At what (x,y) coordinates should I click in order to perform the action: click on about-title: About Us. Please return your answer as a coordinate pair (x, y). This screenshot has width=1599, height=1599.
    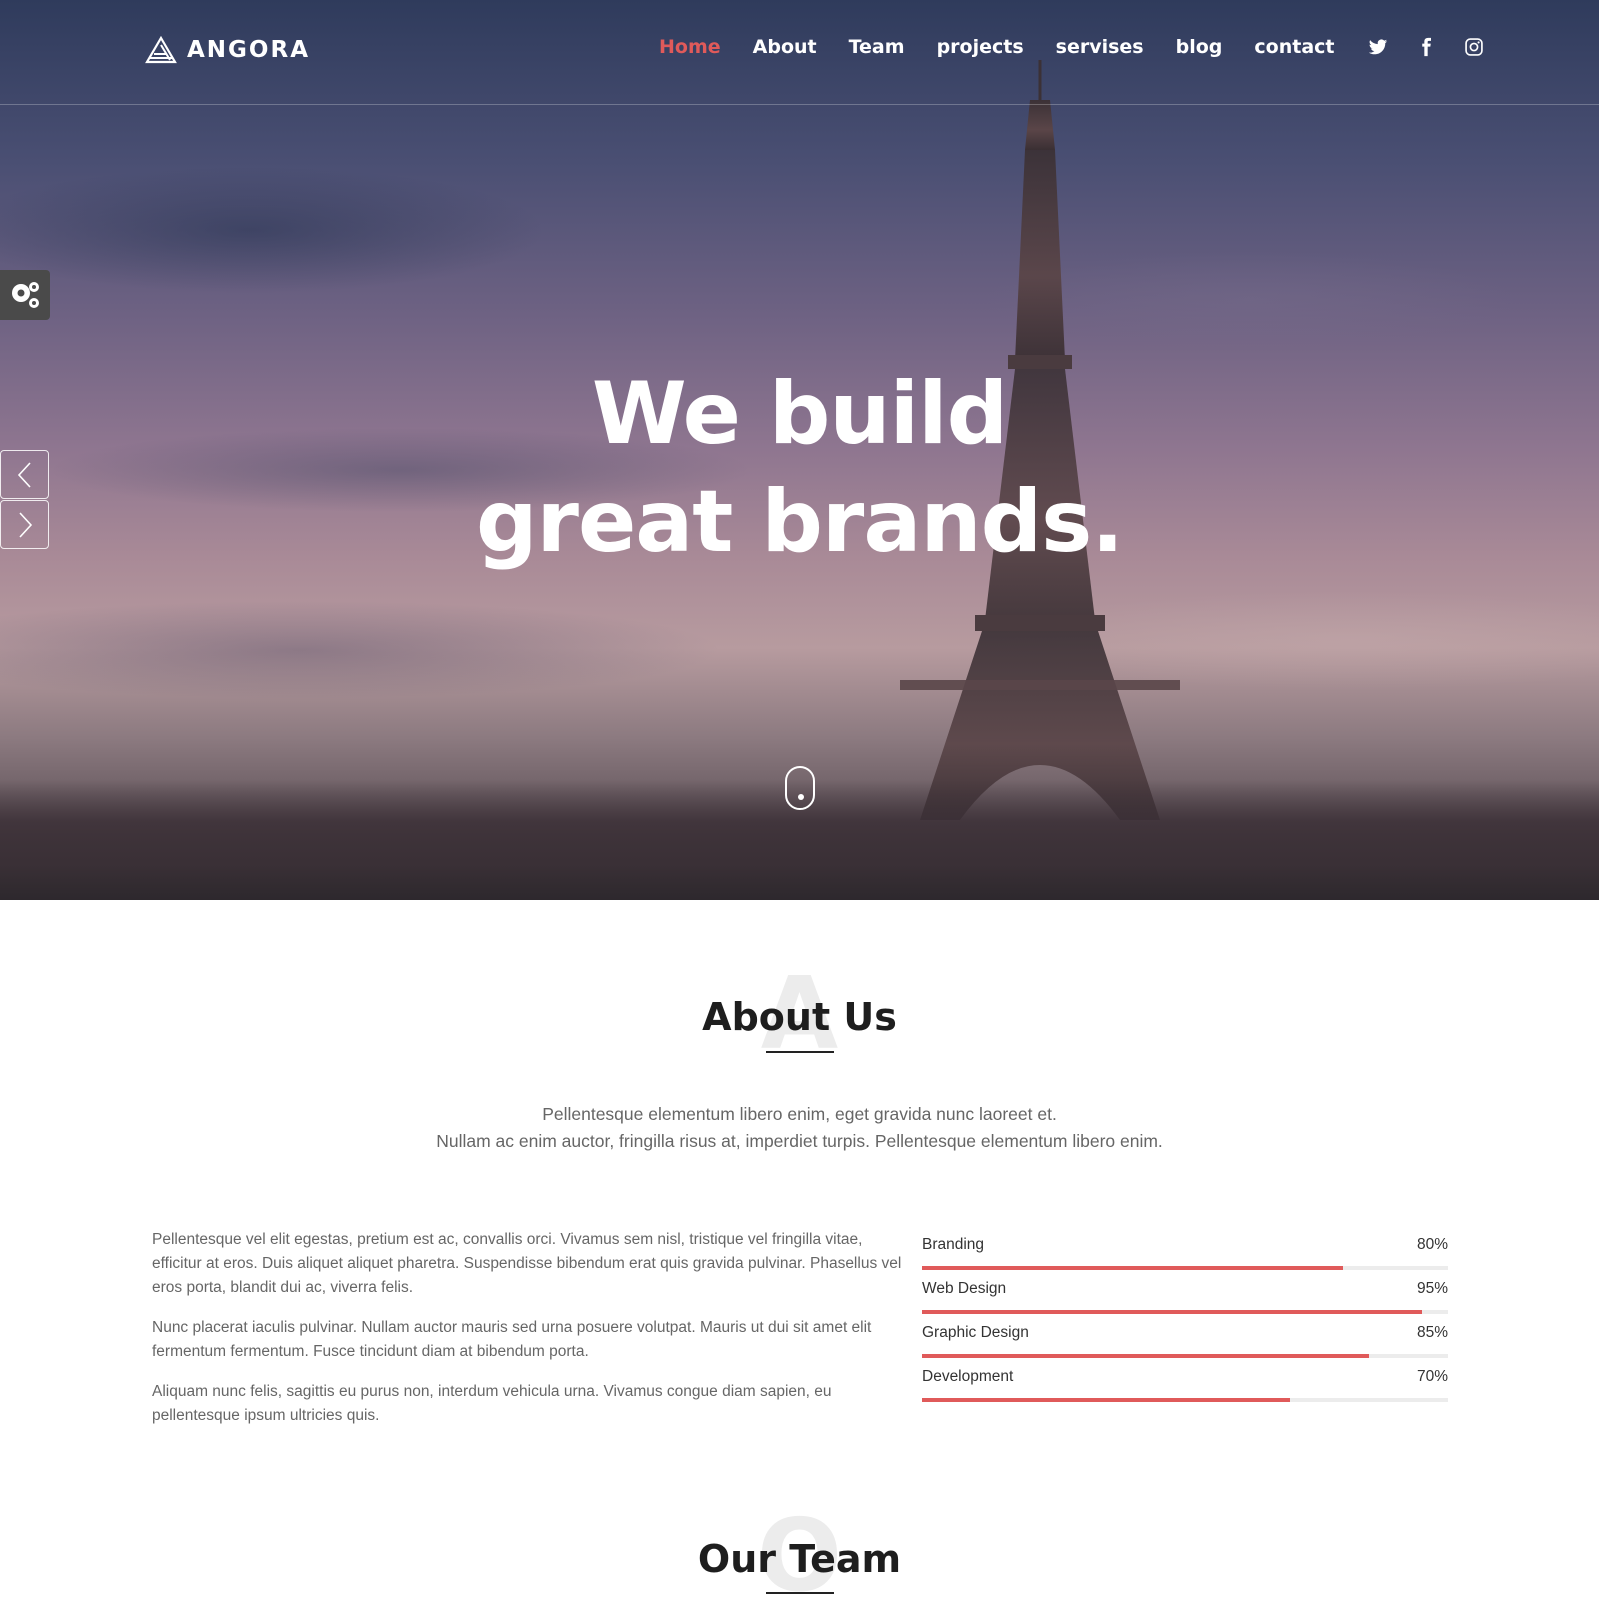
    Looking at the image, I should click on (799, 1017).